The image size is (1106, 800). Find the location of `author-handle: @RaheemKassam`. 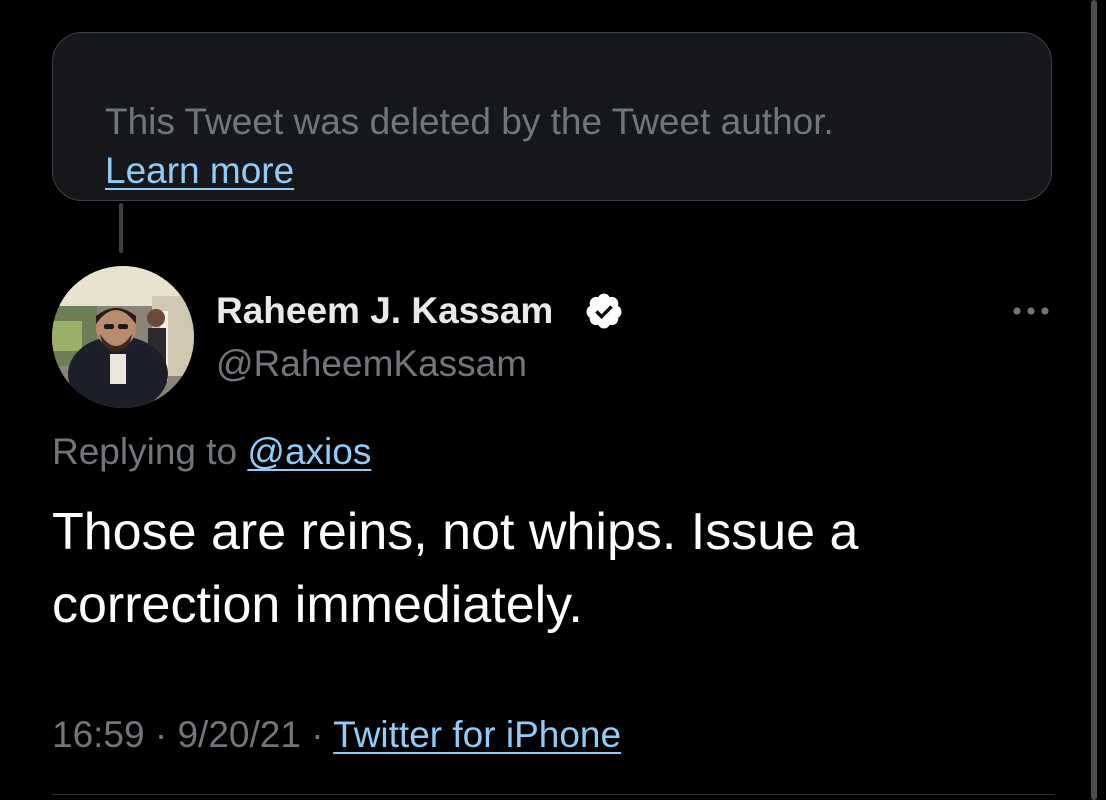

author-handle: @RaheemKassam is located at coordinates (371, 364).